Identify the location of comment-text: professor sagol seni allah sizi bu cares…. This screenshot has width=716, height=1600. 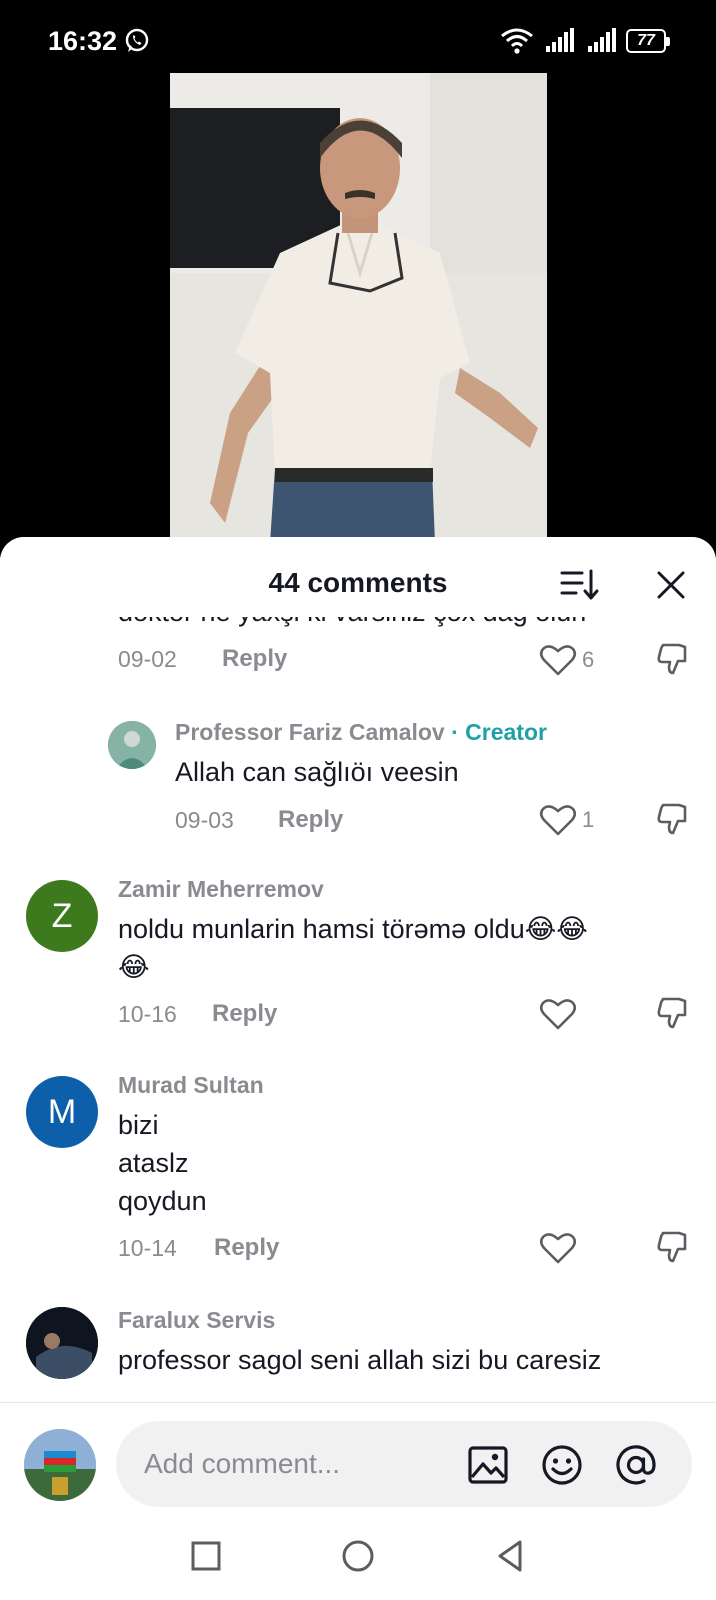
(360, 1360).